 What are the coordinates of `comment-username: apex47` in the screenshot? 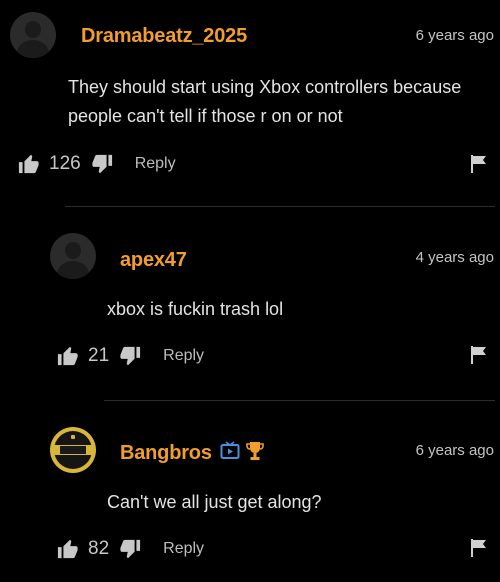 It's located at (153, 260).